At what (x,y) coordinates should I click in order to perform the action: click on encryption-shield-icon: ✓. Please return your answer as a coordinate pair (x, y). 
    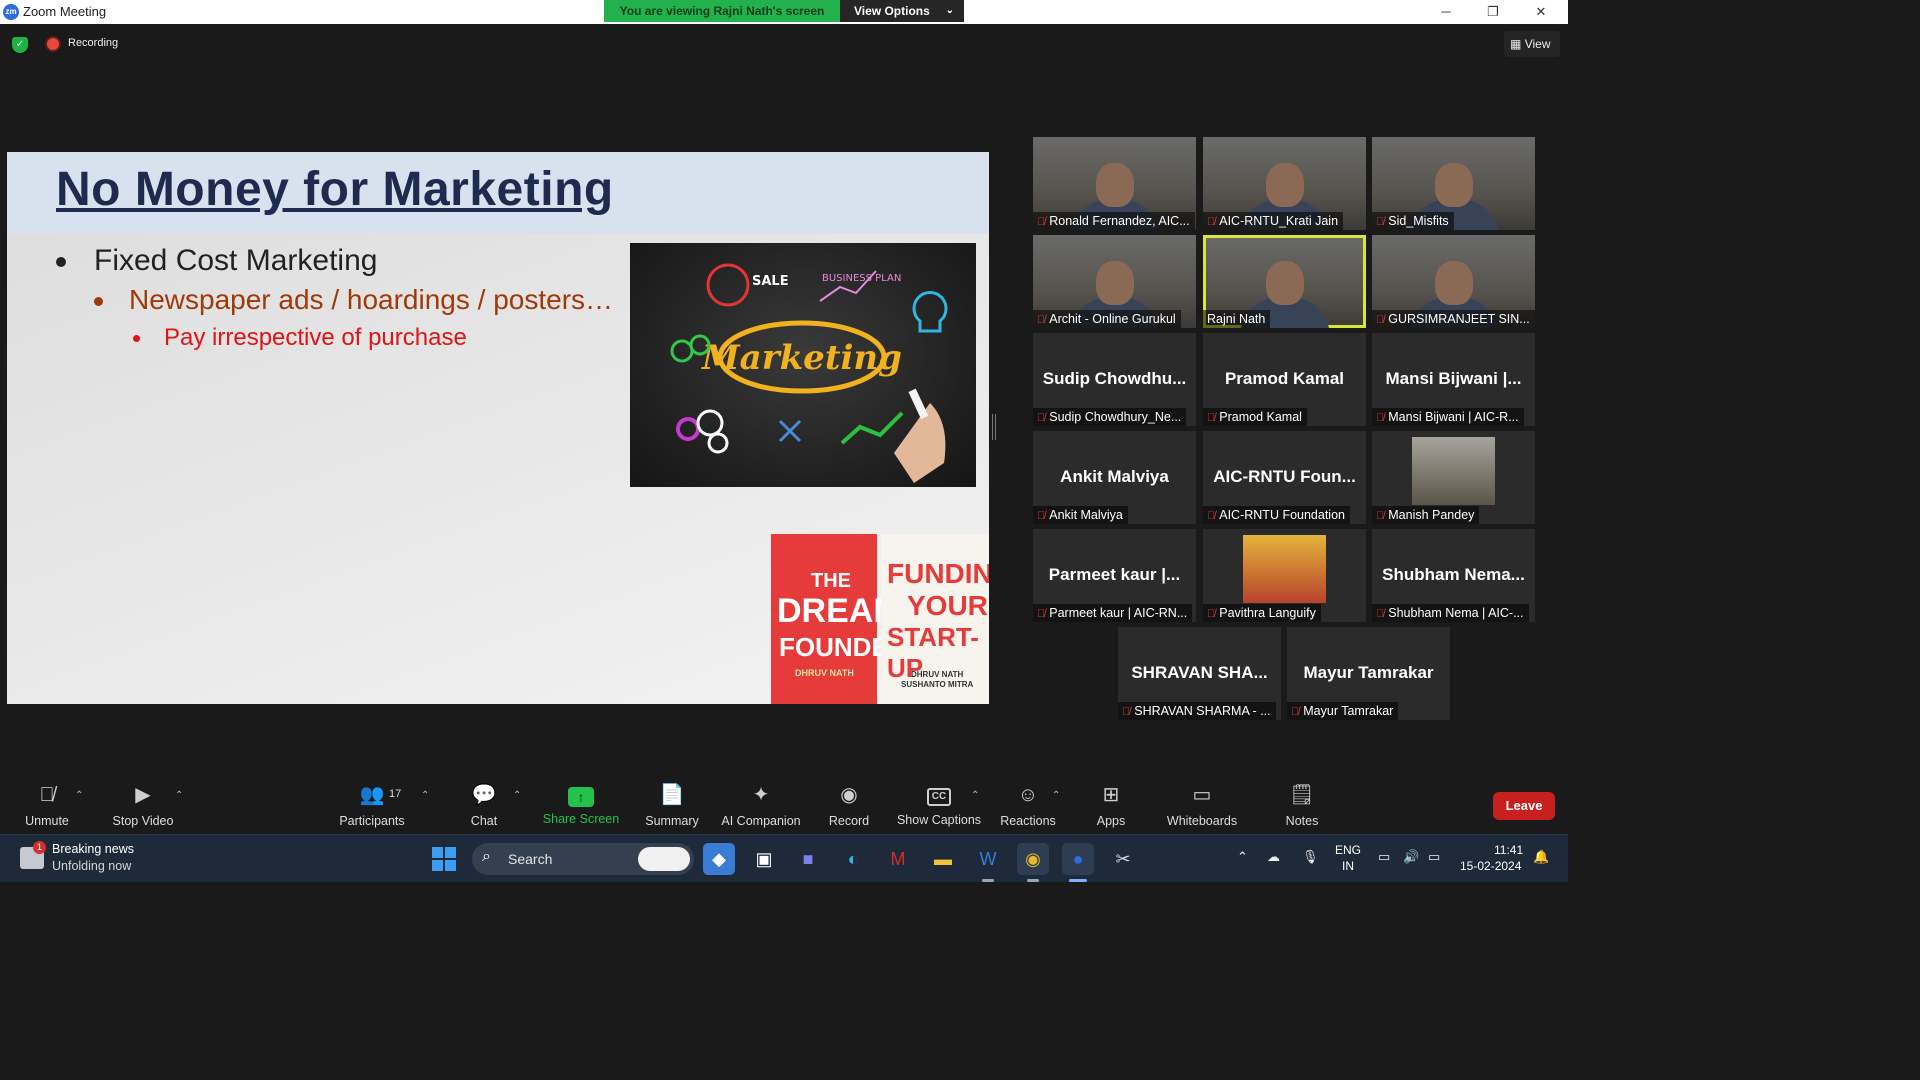
    Looking at the image, I should click on (20, 45).